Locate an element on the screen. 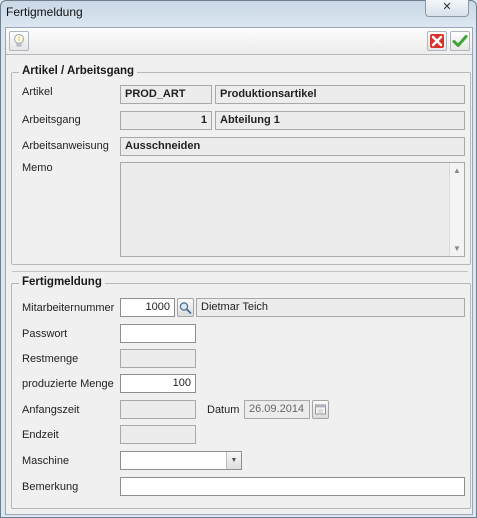 The height and width of the screenshot is (518, 477). anfangszeit-label: Anfangszeit is located at coordinates (51, 410).